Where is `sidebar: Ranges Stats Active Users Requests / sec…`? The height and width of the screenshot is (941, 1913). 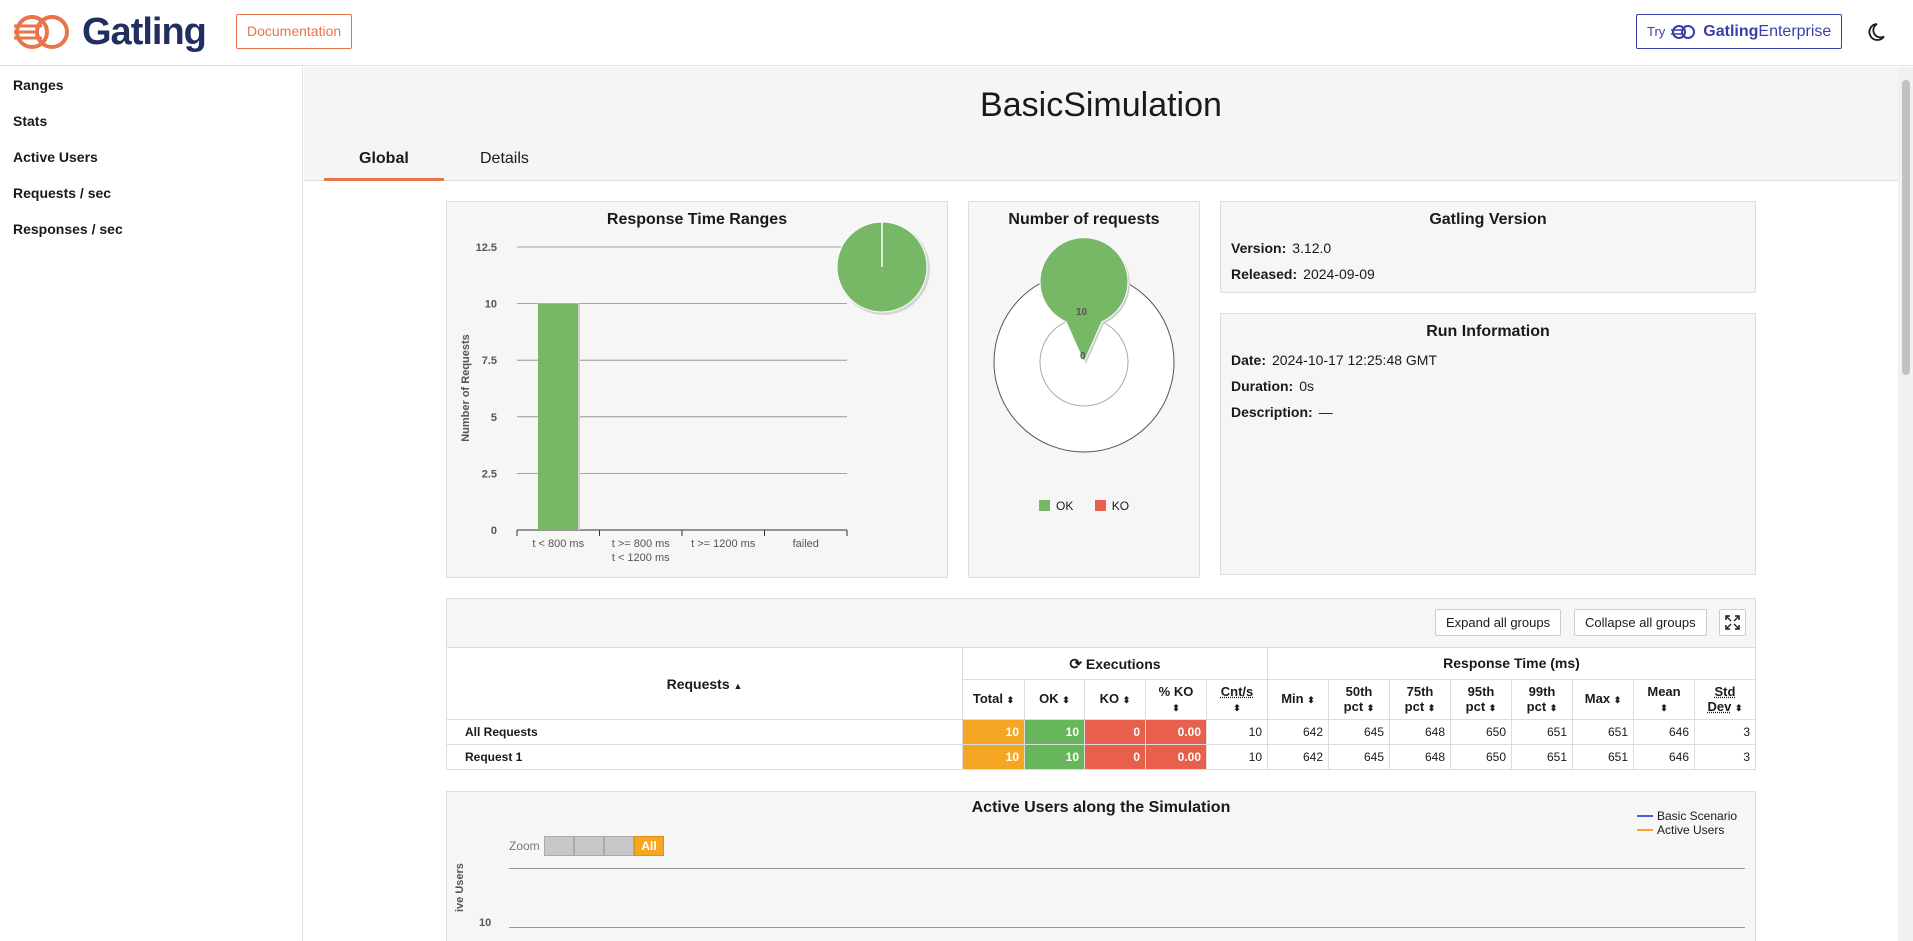
sidebar: Ranges Stats Active Users Requests / sec… is located at coordinates (151, 504).